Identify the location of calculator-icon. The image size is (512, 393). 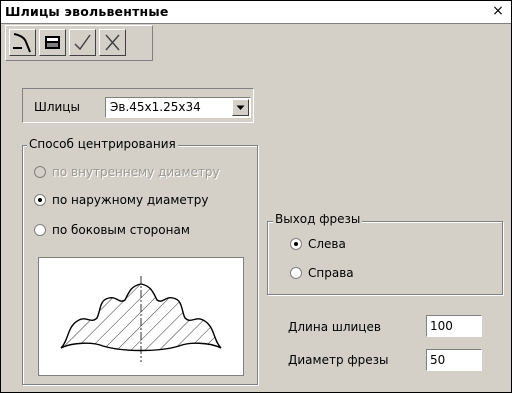
(52, 42).